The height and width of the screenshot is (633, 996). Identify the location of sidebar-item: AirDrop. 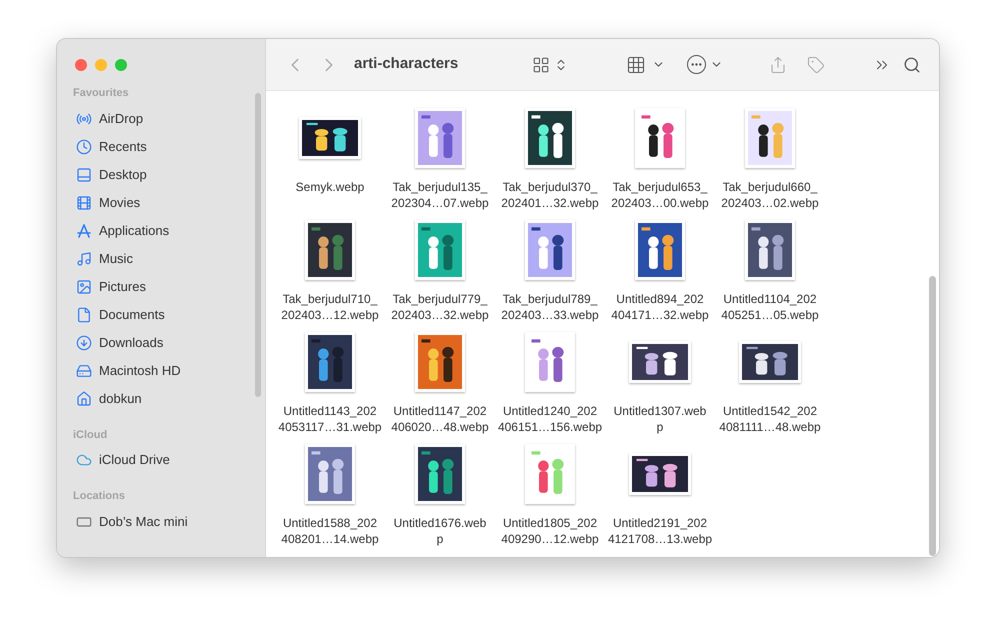
(161, 118).